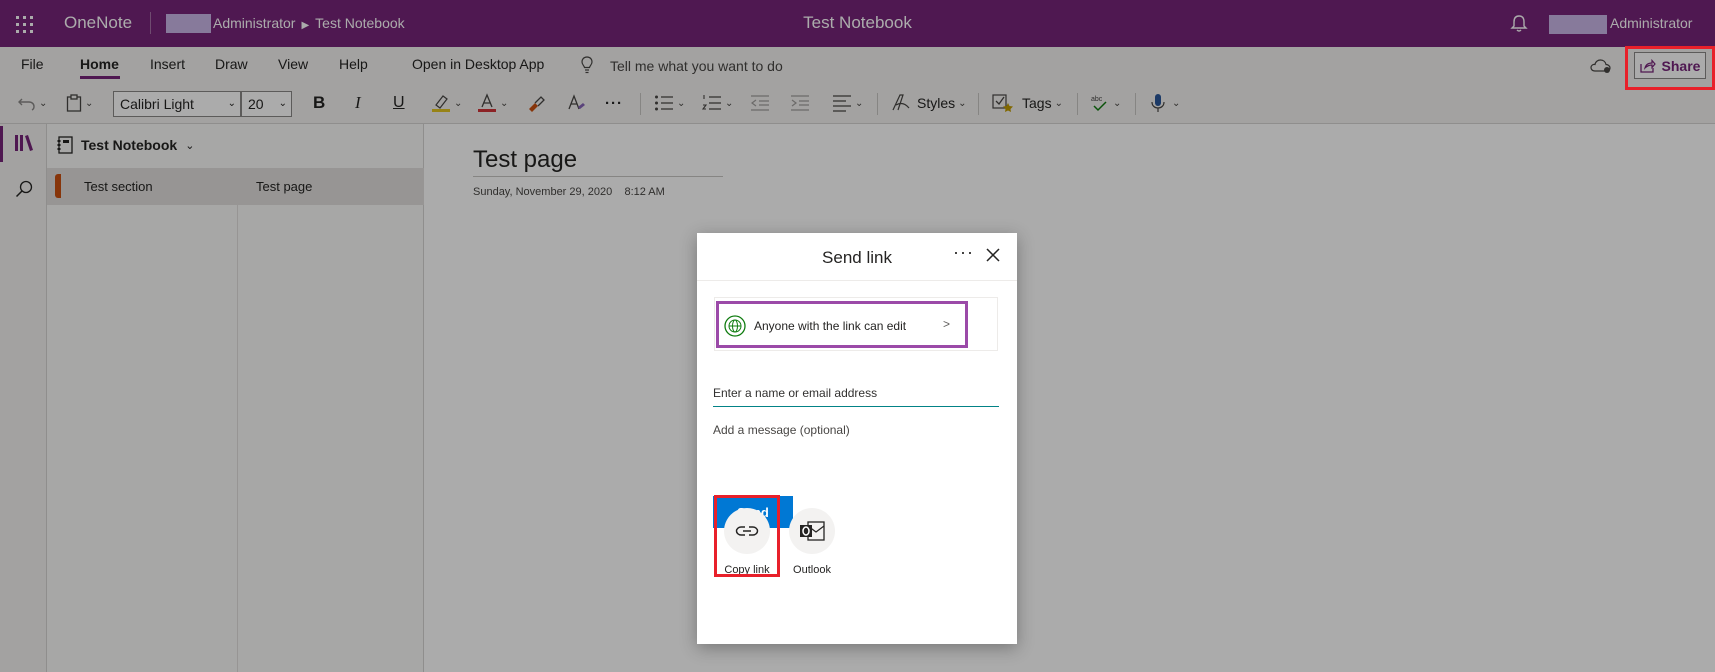 The image size is (1715, 672). I want to click on outlook-button: Outlook, so click(812, 543).